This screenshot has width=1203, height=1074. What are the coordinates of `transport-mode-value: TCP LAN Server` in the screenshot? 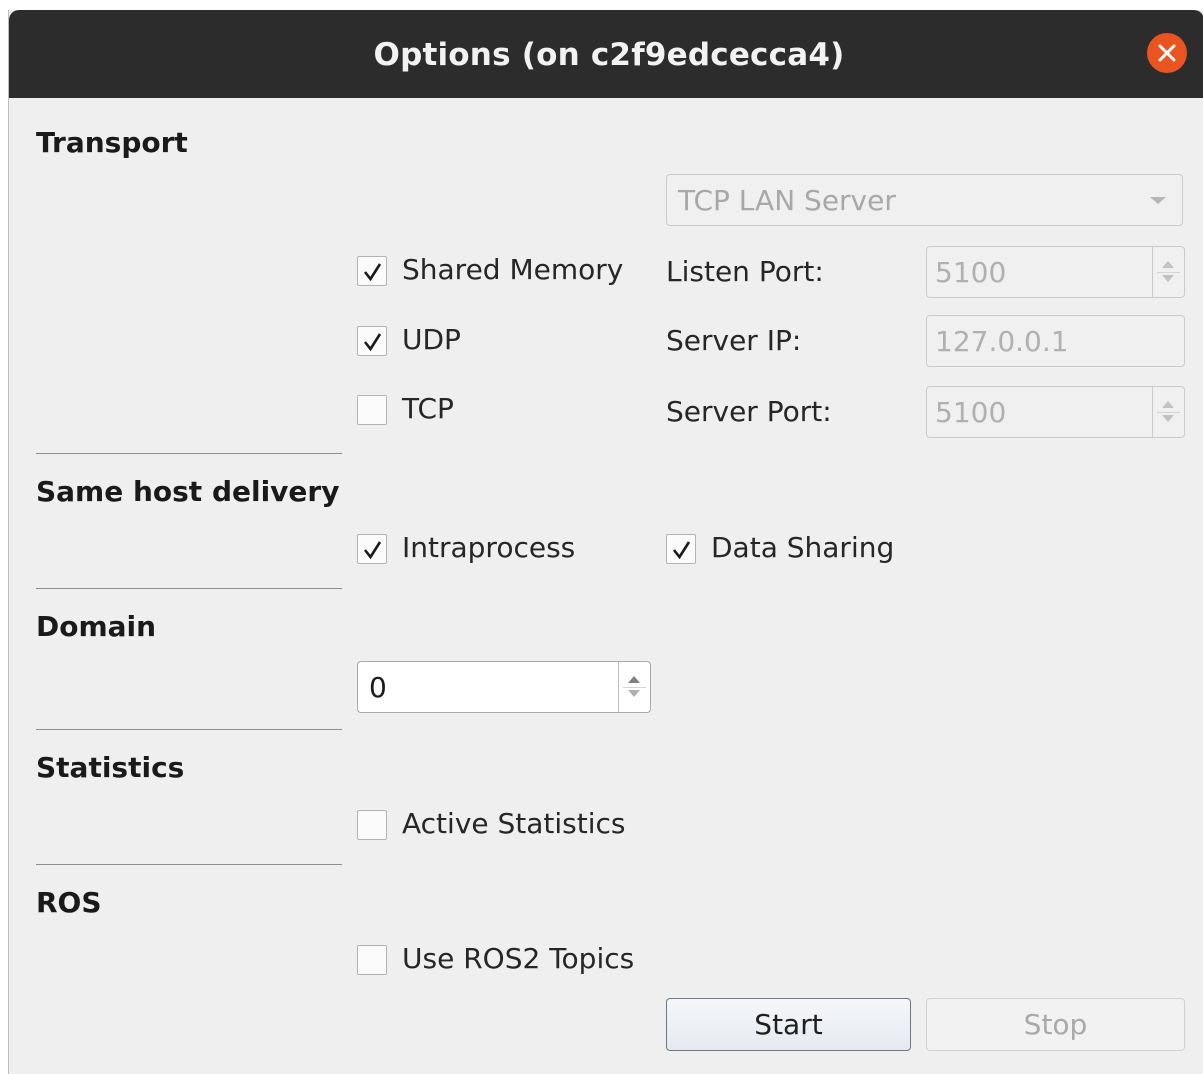 It's located at (787, 200).